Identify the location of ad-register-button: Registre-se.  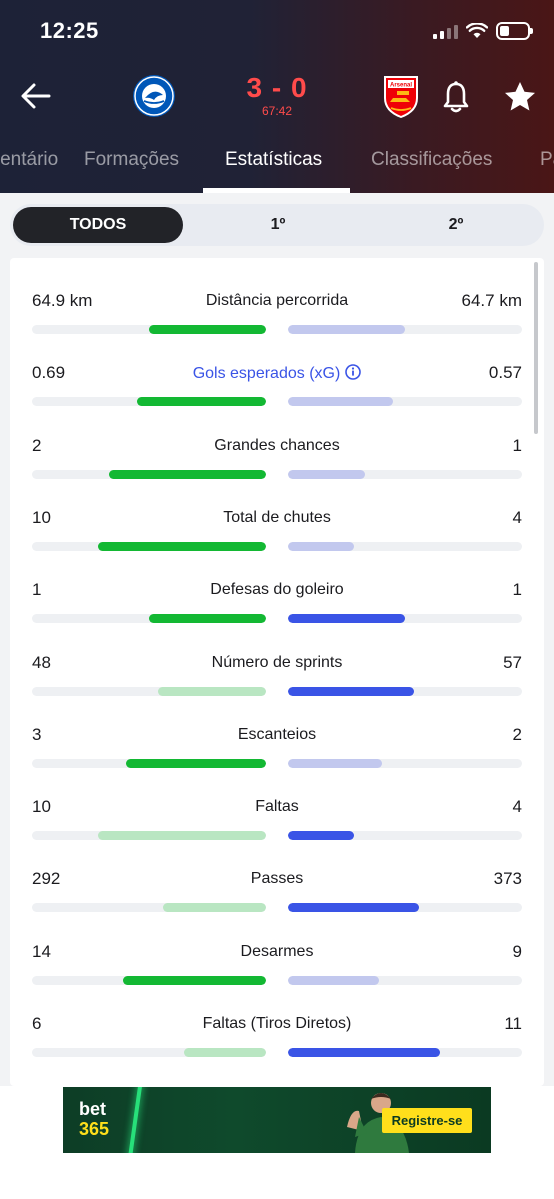
(427, 1120).